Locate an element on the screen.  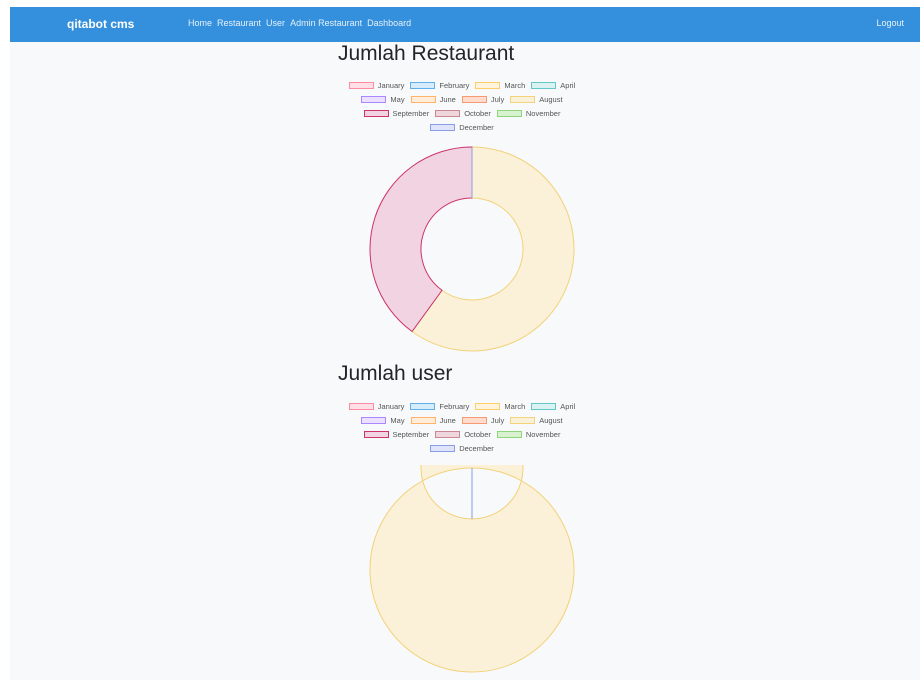
restaurant-chart-title: Jumlah Restaurant is located at coordinates (426, 53).